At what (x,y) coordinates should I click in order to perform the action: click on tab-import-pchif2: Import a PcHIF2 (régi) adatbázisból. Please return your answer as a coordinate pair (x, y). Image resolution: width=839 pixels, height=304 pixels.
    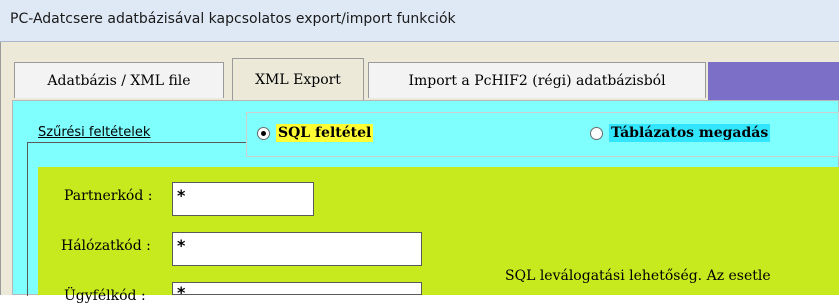
    Looking at the image, I should click on (537, 80).